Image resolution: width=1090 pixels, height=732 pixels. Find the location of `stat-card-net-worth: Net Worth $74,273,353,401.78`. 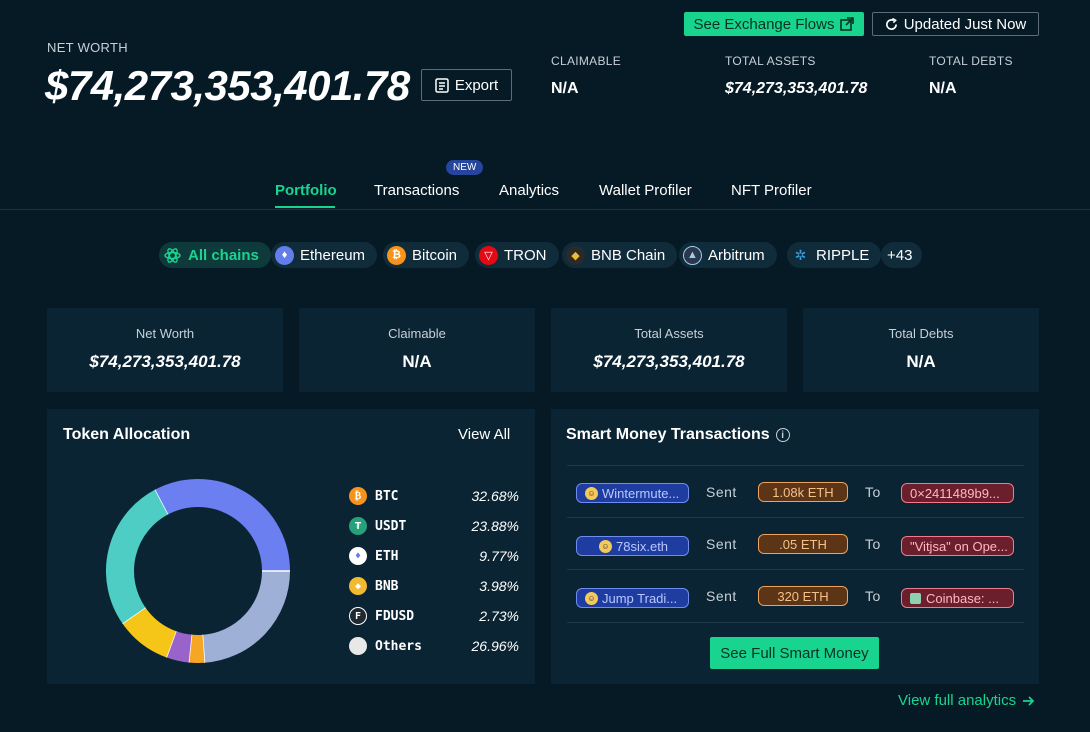

stat-card-net-worth: Net Worth $74,273,353,401.78 is located at coordinates (165, 350).